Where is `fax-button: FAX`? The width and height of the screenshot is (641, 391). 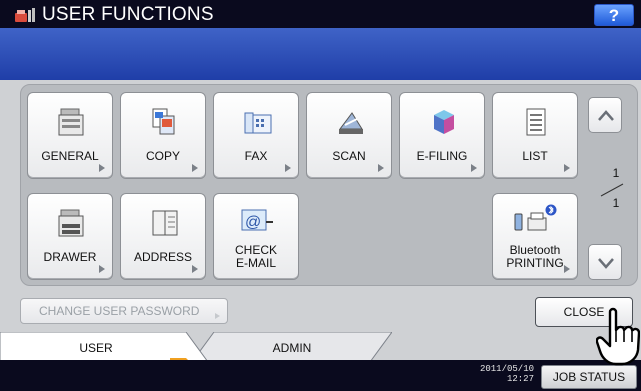
fax-button: FAX is located at coordinates (256, 135).